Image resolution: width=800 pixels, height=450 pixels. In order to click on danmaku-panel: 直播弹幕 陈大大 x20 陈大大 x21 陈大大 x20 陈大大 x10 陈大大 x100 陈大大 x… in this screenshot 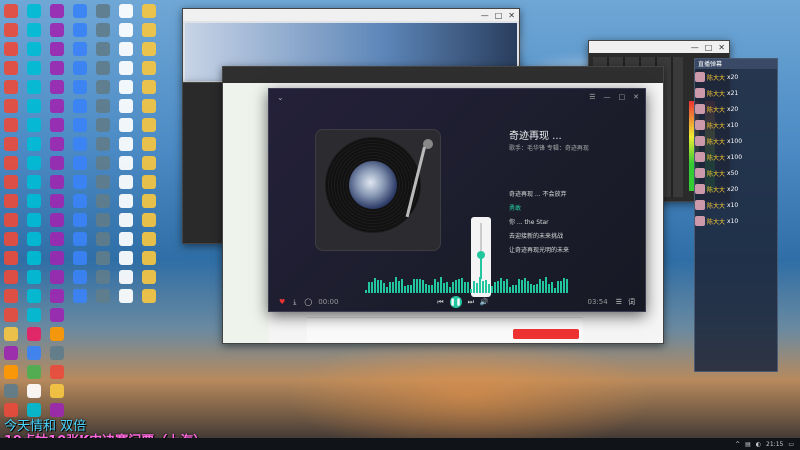, I will do `click(736, 215)`.